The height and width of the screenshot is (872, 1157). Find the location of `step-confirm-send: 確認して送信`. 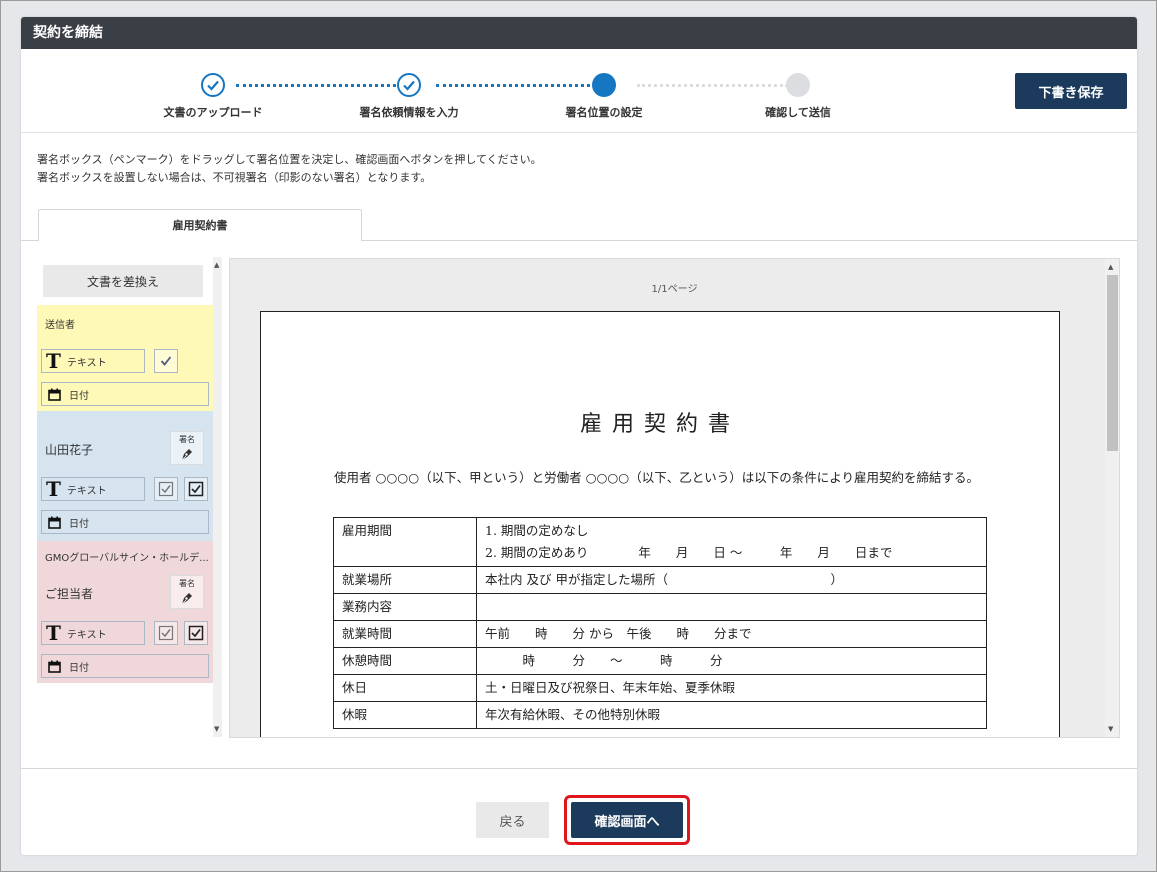

step-confirm-send: 確認して送信 is located at coordinates (798, 96).